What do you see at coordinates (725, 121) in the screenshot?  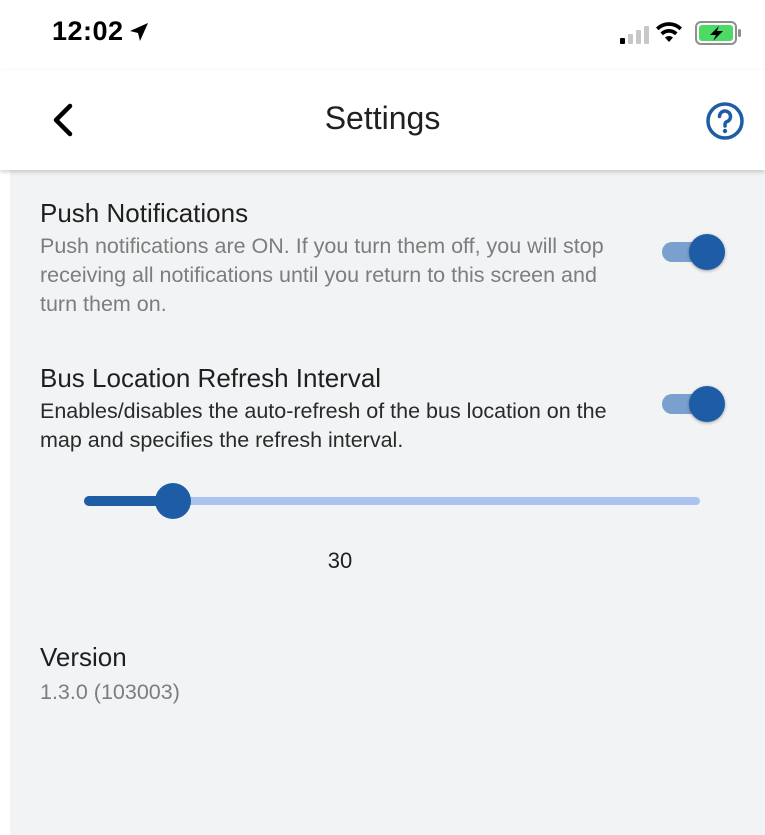 I see `help-circle-icon` at bounding box center [725, 121].